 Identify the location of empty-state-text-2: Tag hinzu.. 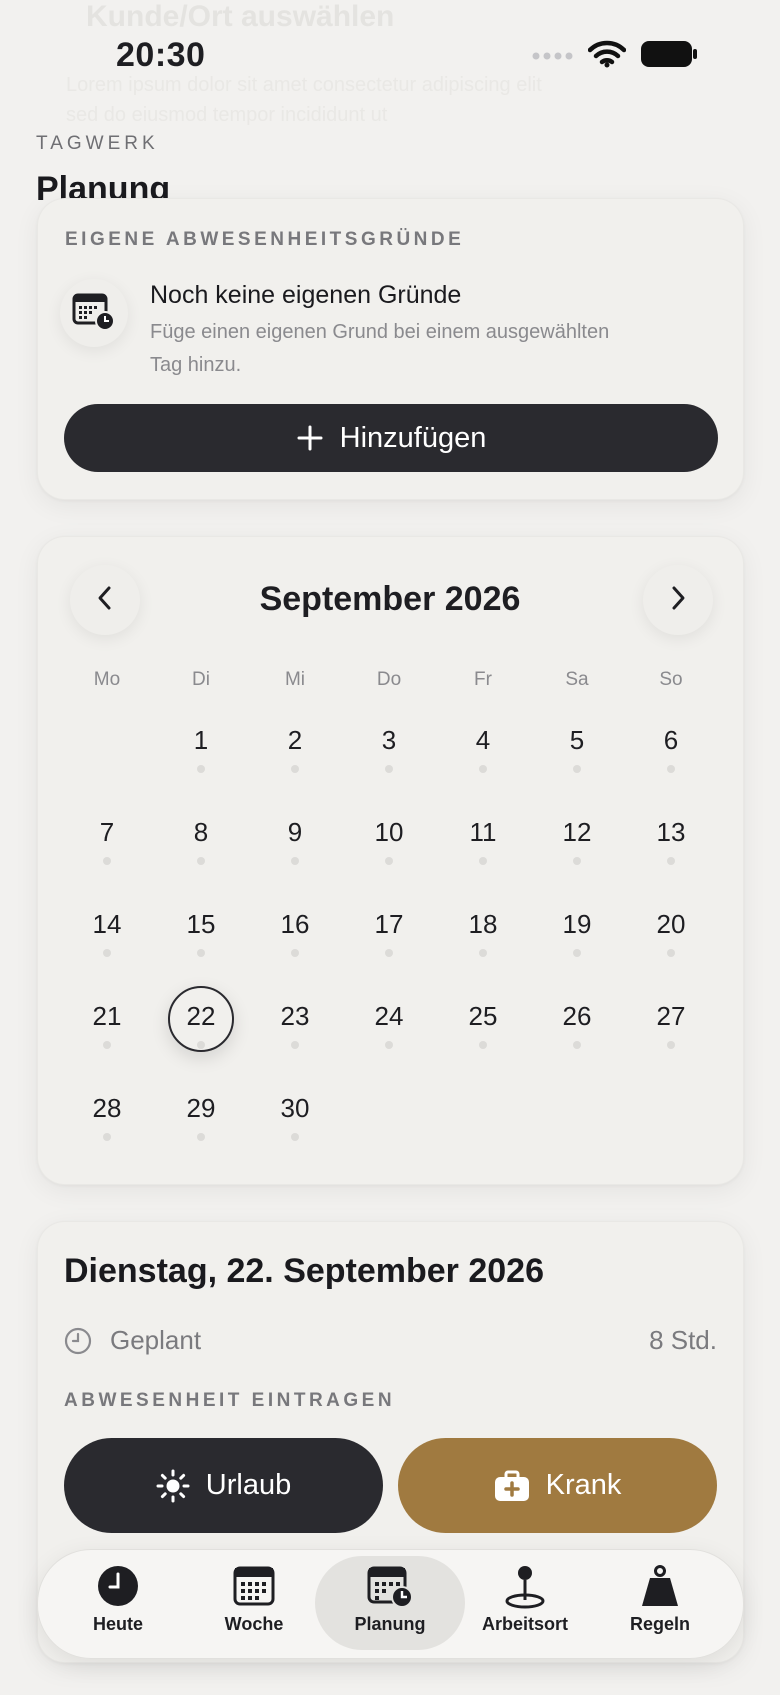
(196, 365).